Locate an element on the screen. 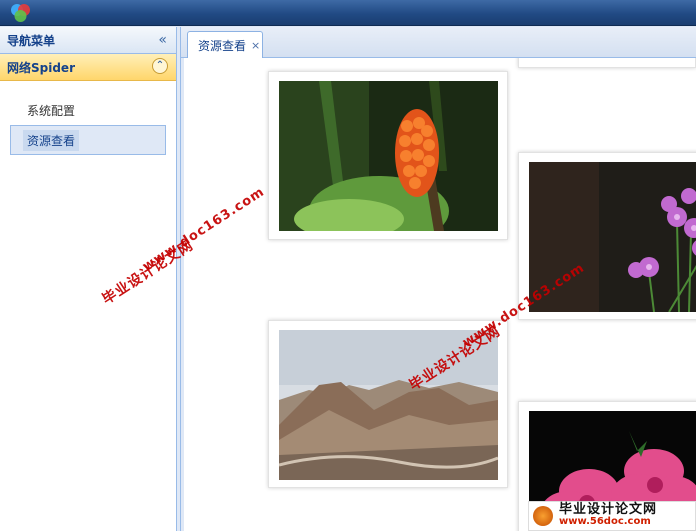 The height and width of the screenshot is (531, 696). nav-header: 导航菜单 « is located at coordinates (88, 40).